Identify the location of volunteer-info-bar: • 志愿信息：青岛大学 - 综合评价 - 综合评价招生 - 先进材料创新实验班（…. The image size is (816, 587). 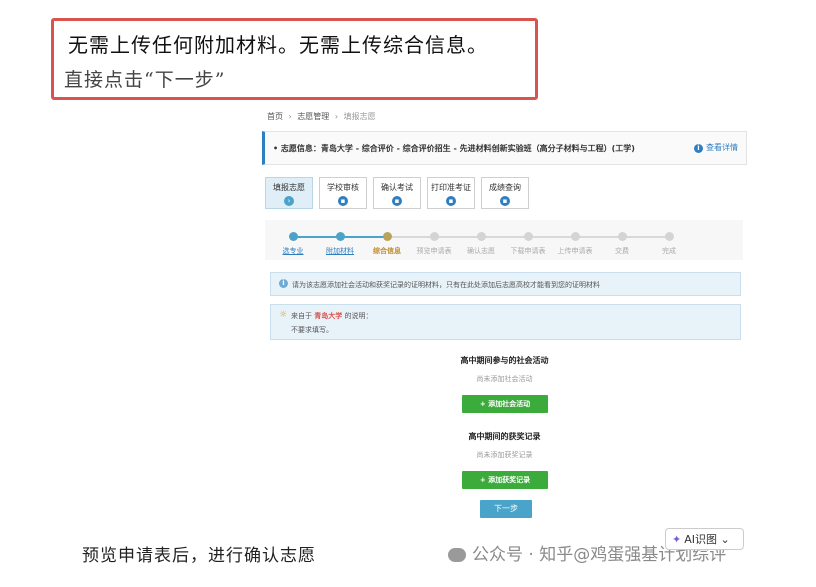
(504, 148).